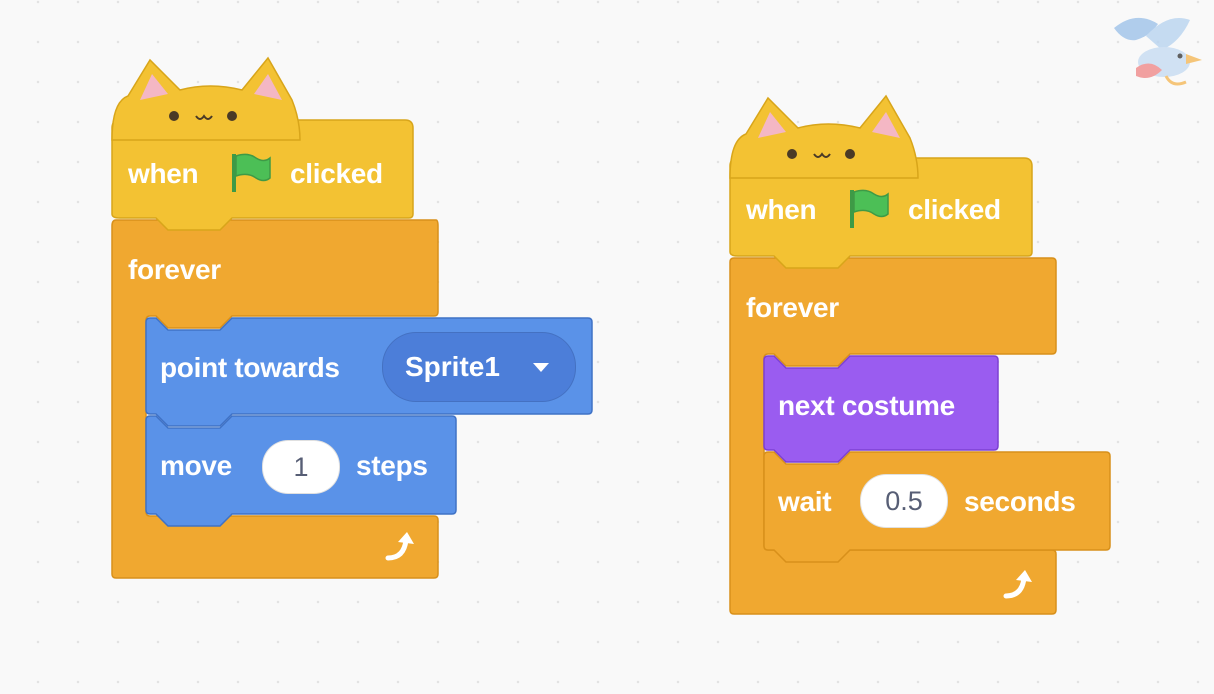 Image resolution: width=1214 pixels, height=694 pixels. What do you see at coordinates (954, 209) in the screenshot?
I see `clicked-label: clicked` at bounding box center [954, 209].